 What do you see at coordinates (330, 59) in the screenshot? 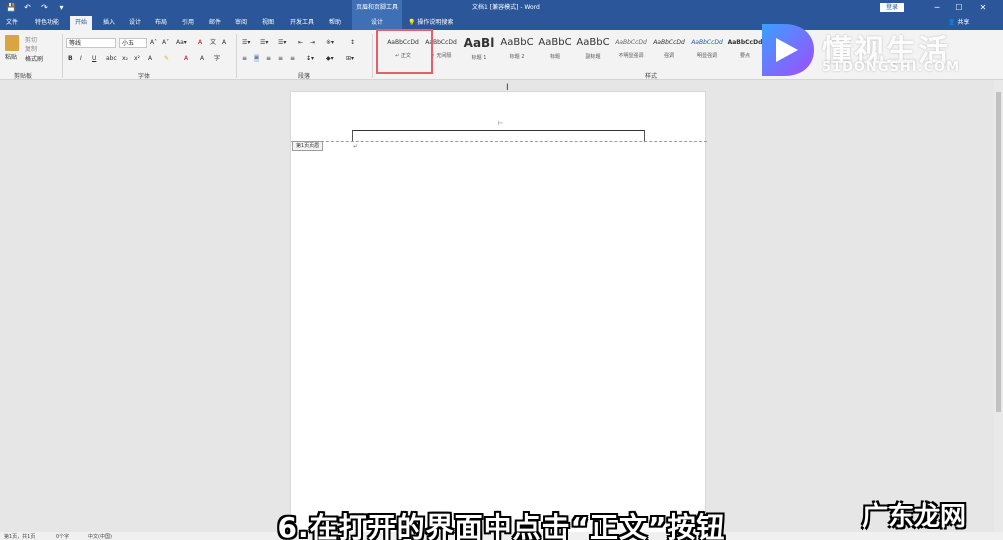
I see `paragraph-shading-icon: ◆▾` at bounding box center [330, 59].